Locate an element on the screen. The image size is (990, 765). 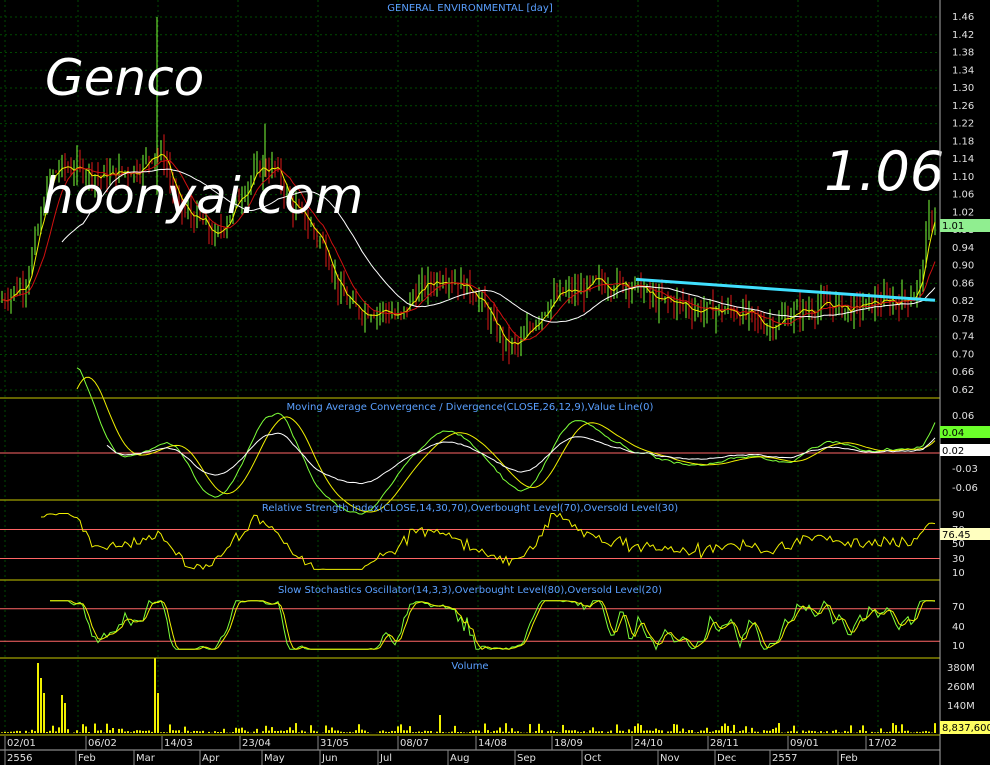
stoch-d-line is located at coordinates (492, 625).